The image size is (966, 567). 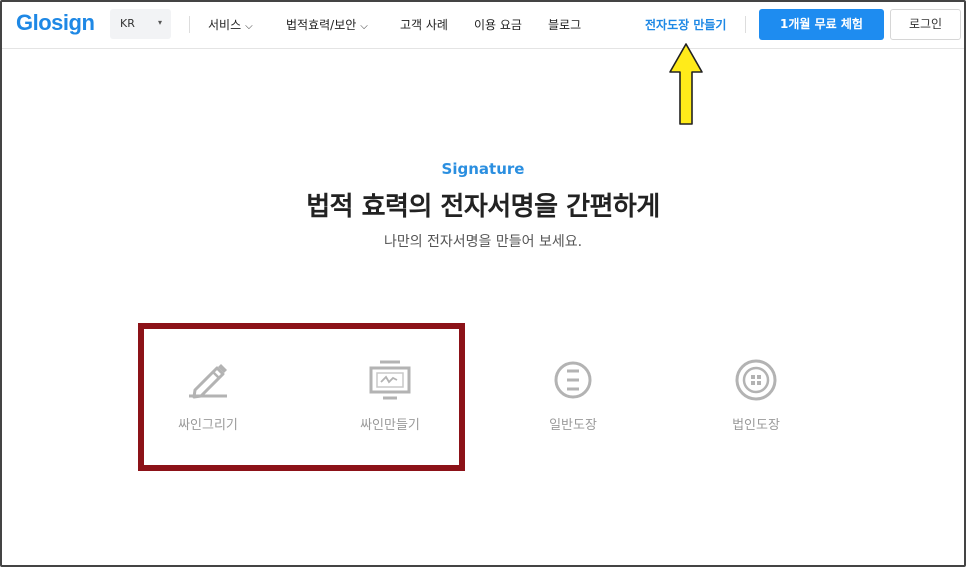 I want to click on nav-services: 서비스 ⌵, so click(x=230, y=24).